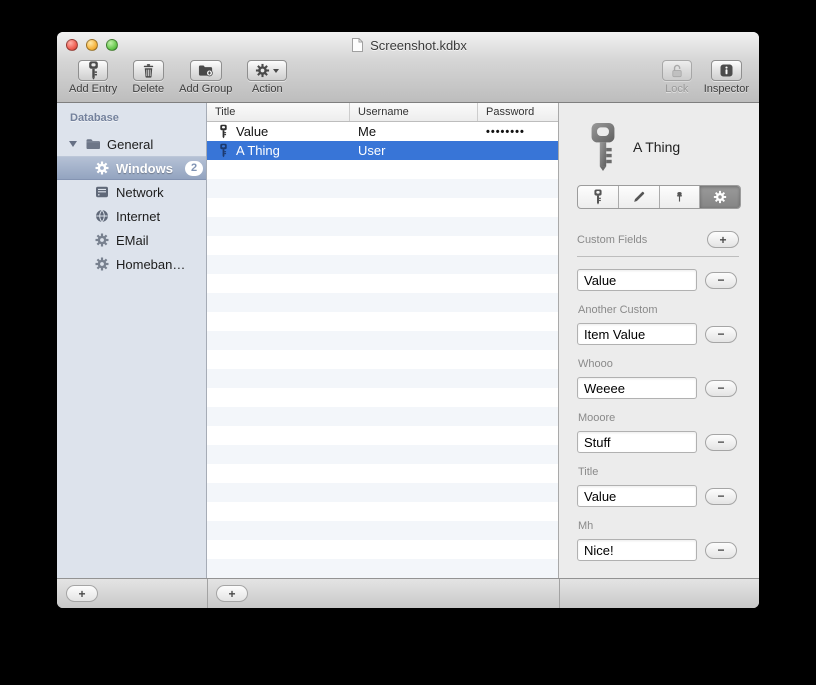 The image size is (816, 685). What do you see at coordinates (598, 197) in the screenshot?
I see `tab-key` at bounding box center [598, 197].